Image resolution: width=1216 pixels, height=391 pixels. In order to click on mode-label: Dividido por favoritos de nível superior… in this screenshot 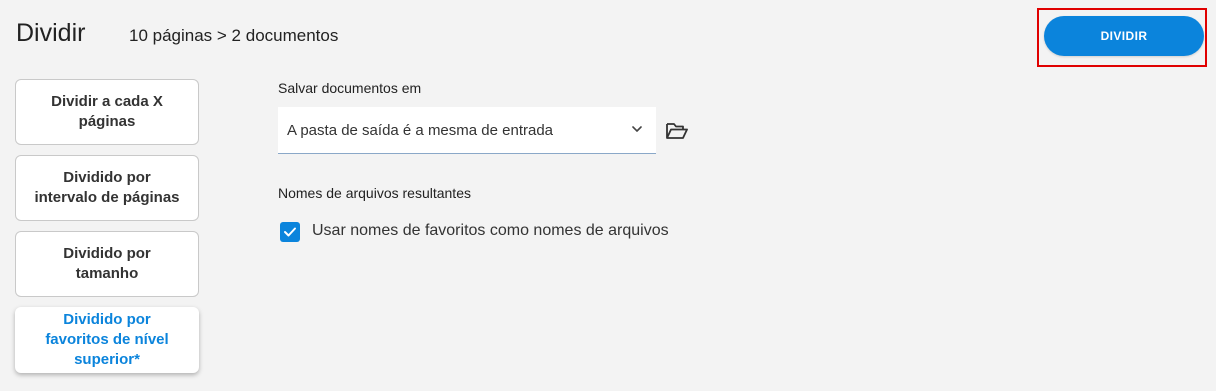, I will do `click(107, 339)`.